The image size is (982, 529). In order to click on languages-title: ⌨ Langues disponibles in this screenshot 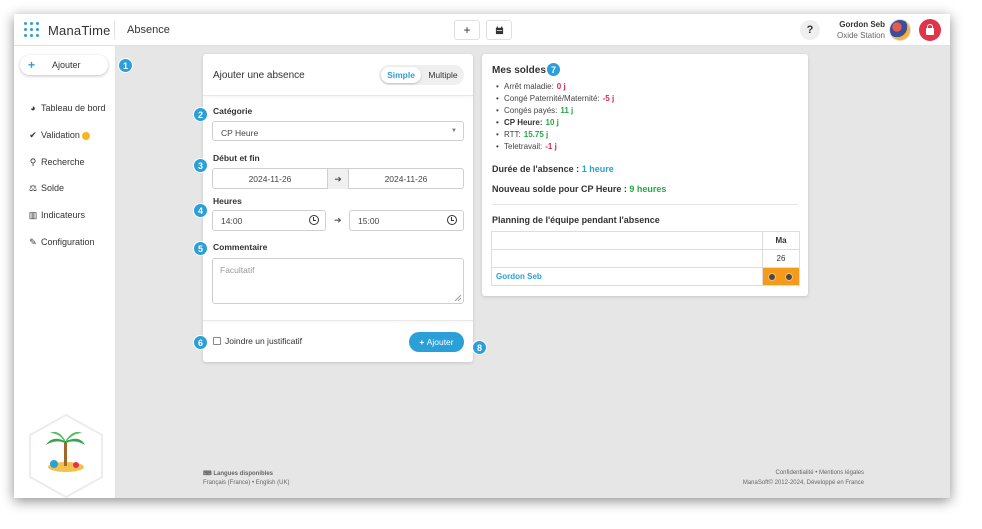, I will do `click(238, 474)`.